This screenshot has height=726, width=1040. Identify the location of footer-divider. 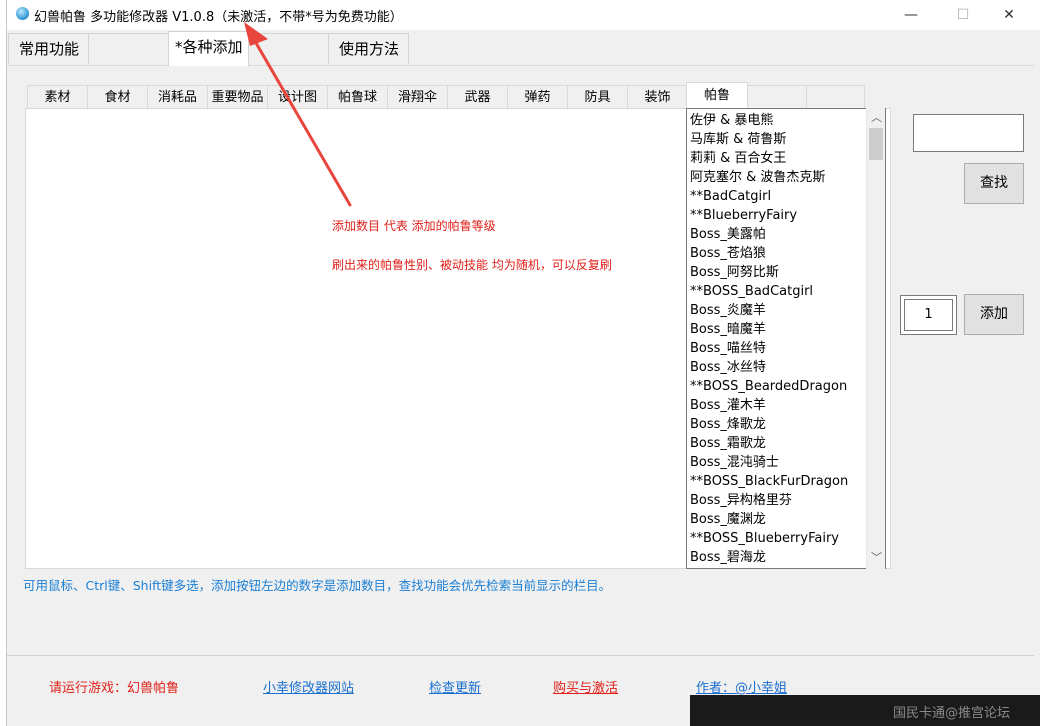
(520, 655).